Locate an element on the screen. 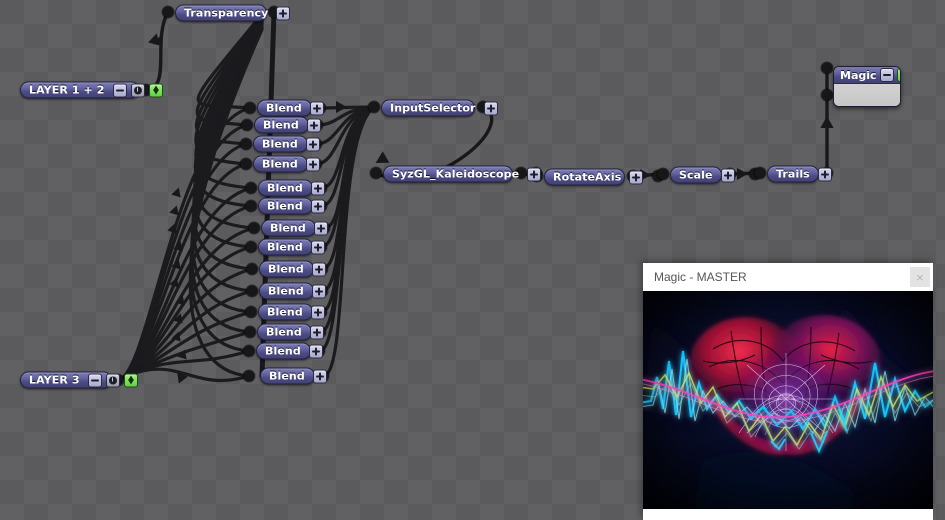 The image size is (945, 520). node-label: LAYER 1 + 2 is located at coordinates (67, 90).